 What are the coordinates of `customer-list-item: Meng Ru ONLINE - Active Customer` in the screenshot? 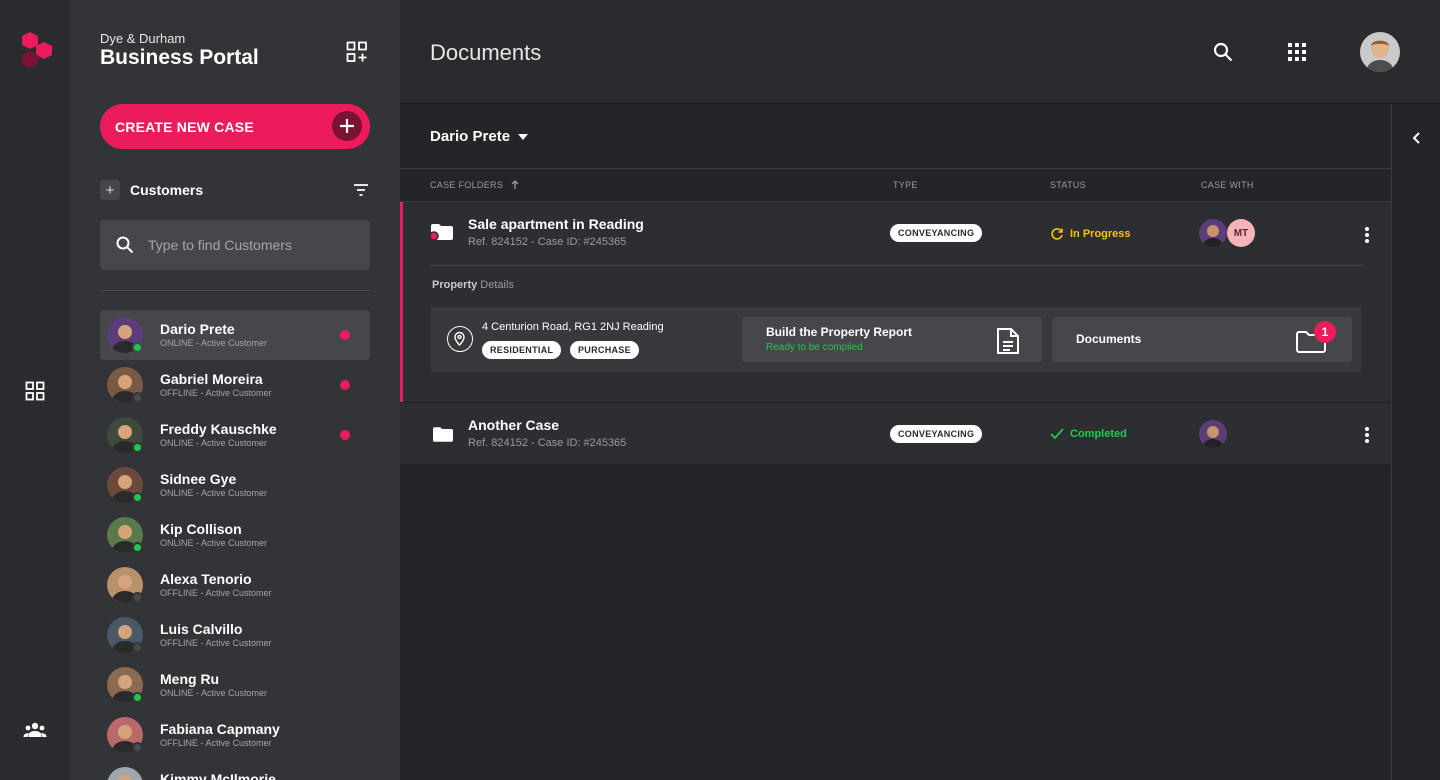 It's located at (235, 685).